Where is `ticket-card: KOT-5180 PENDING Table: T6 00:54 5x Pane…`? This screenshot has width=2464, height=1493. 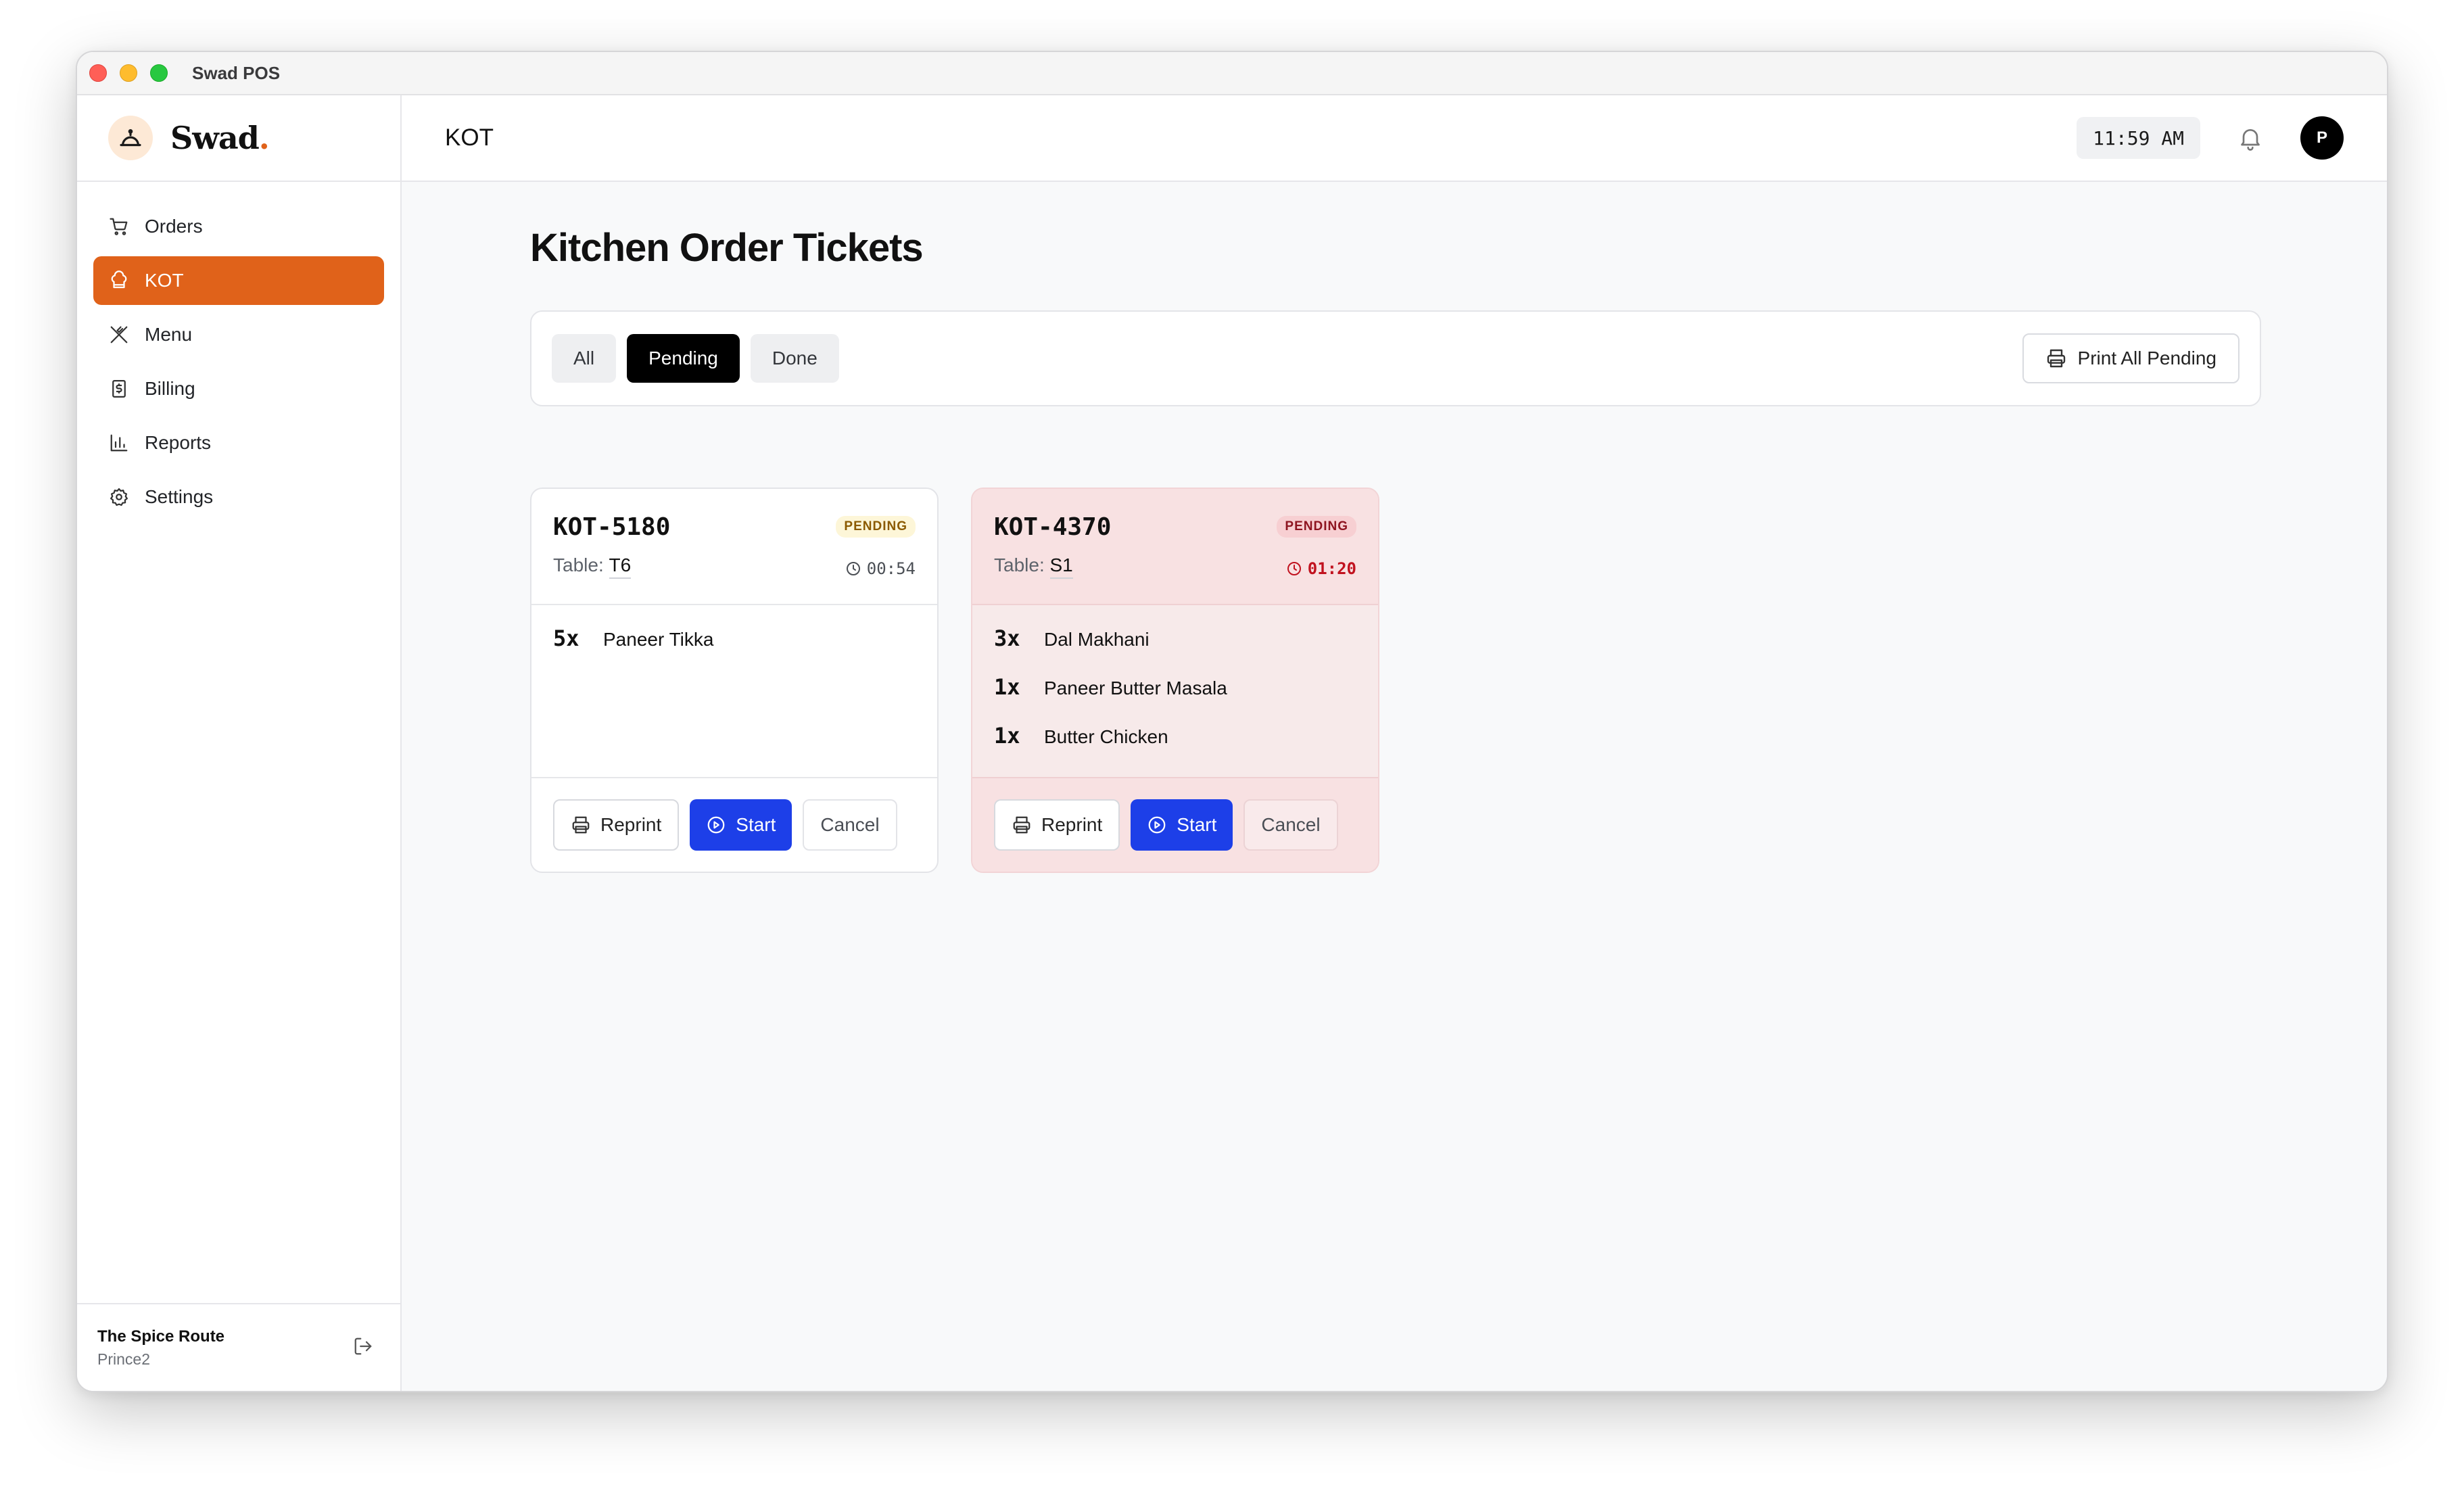 ticket-card: KOT-5180 PENDING Table: T6 00:54 5x Pane… is located at coordinates (734, 680).